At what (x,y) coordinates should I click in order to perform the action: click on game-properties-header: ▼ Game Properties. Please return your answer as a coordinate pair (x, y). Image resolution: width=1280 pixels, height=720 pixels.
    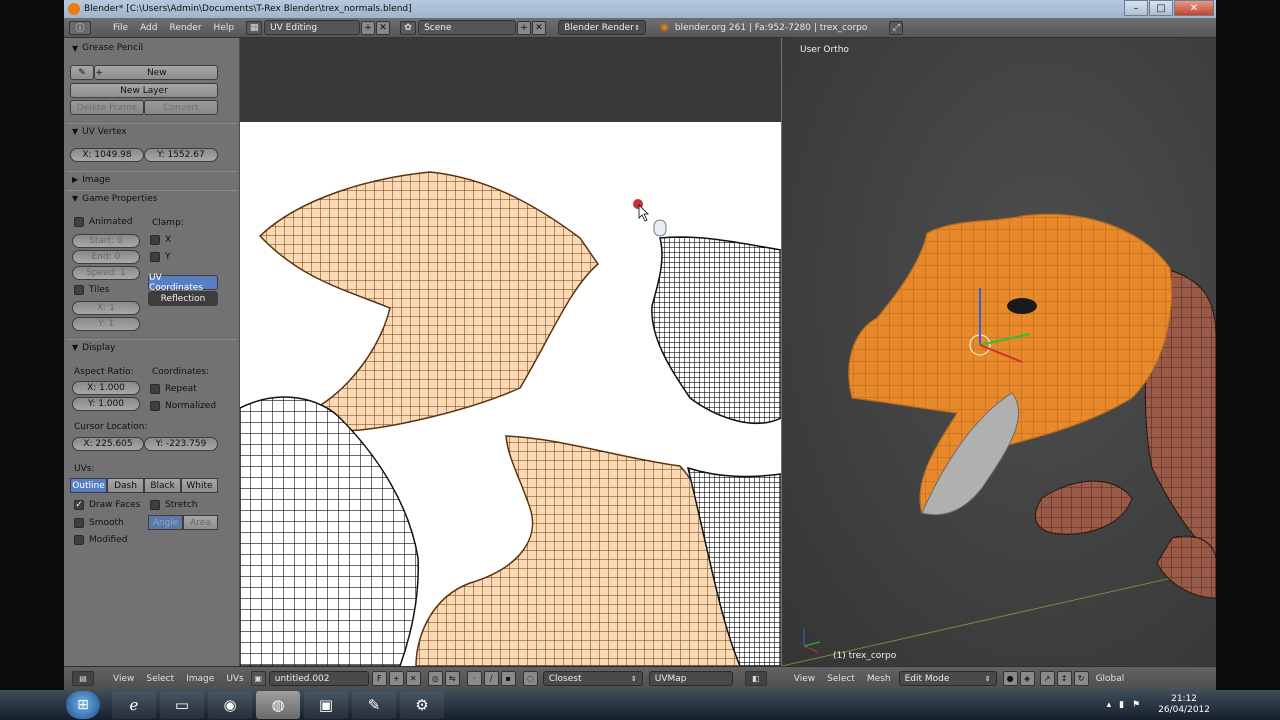
    Looking at the image, I should click on (152, 198).